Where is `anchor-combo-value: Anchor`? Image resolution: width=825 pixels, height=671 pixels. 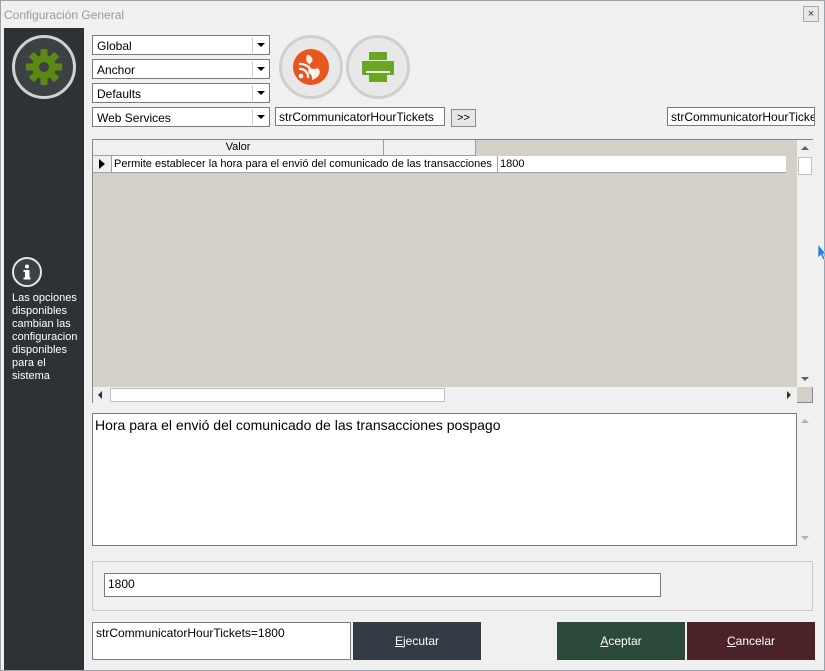 anchor-combo-value: Anchor is located at coordinates (116, 70).